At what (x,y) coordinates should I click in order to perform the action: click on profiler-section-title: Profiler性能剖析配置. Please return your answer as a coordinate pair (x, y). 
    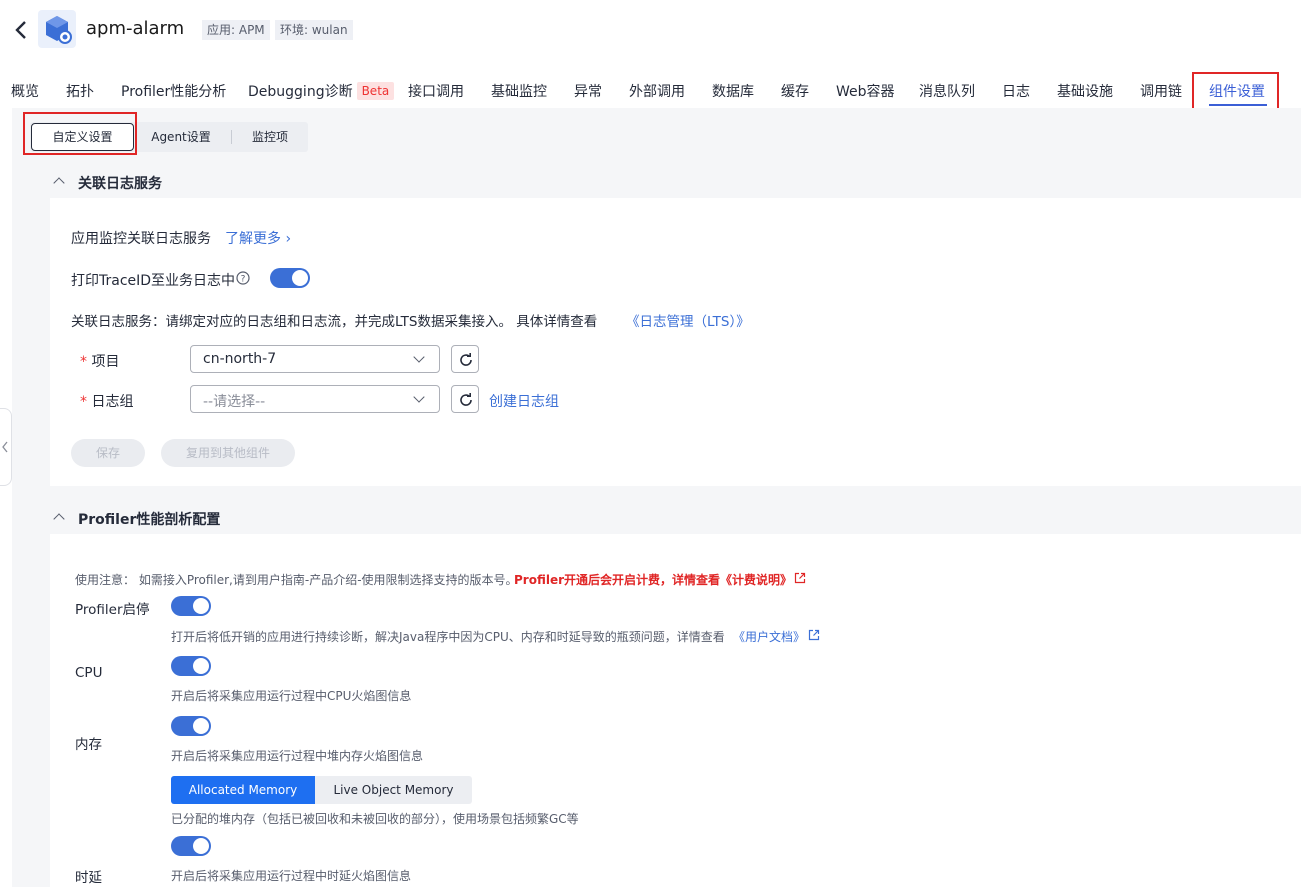
    Looking at the image, I should click on (149, 520).